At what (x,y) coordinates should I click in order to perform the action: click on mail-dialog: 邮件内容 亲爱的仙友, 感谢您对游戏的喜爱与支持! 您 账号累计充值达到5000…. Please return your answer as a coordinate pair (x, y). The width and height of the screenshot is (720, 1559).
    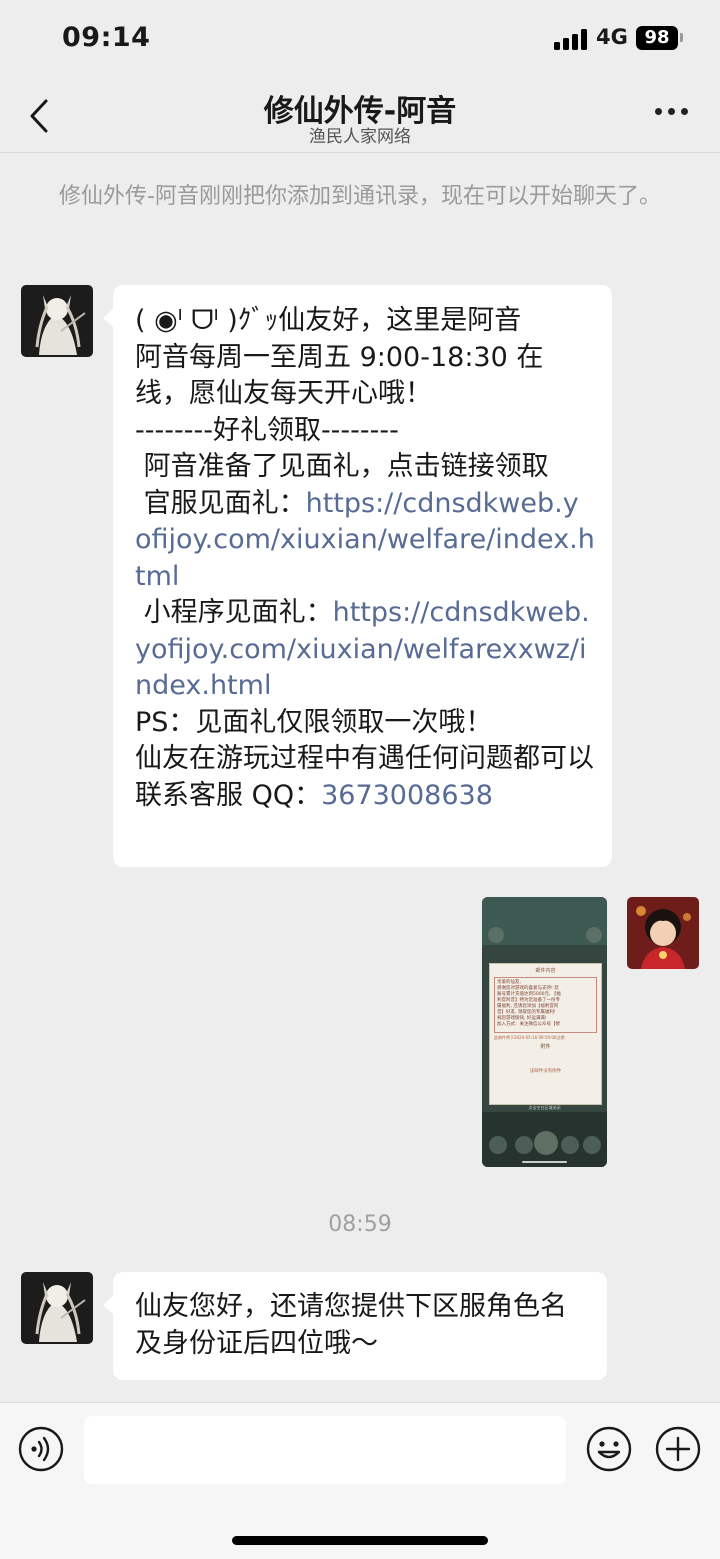
    Looking at the image, I should click on (545, 1034).